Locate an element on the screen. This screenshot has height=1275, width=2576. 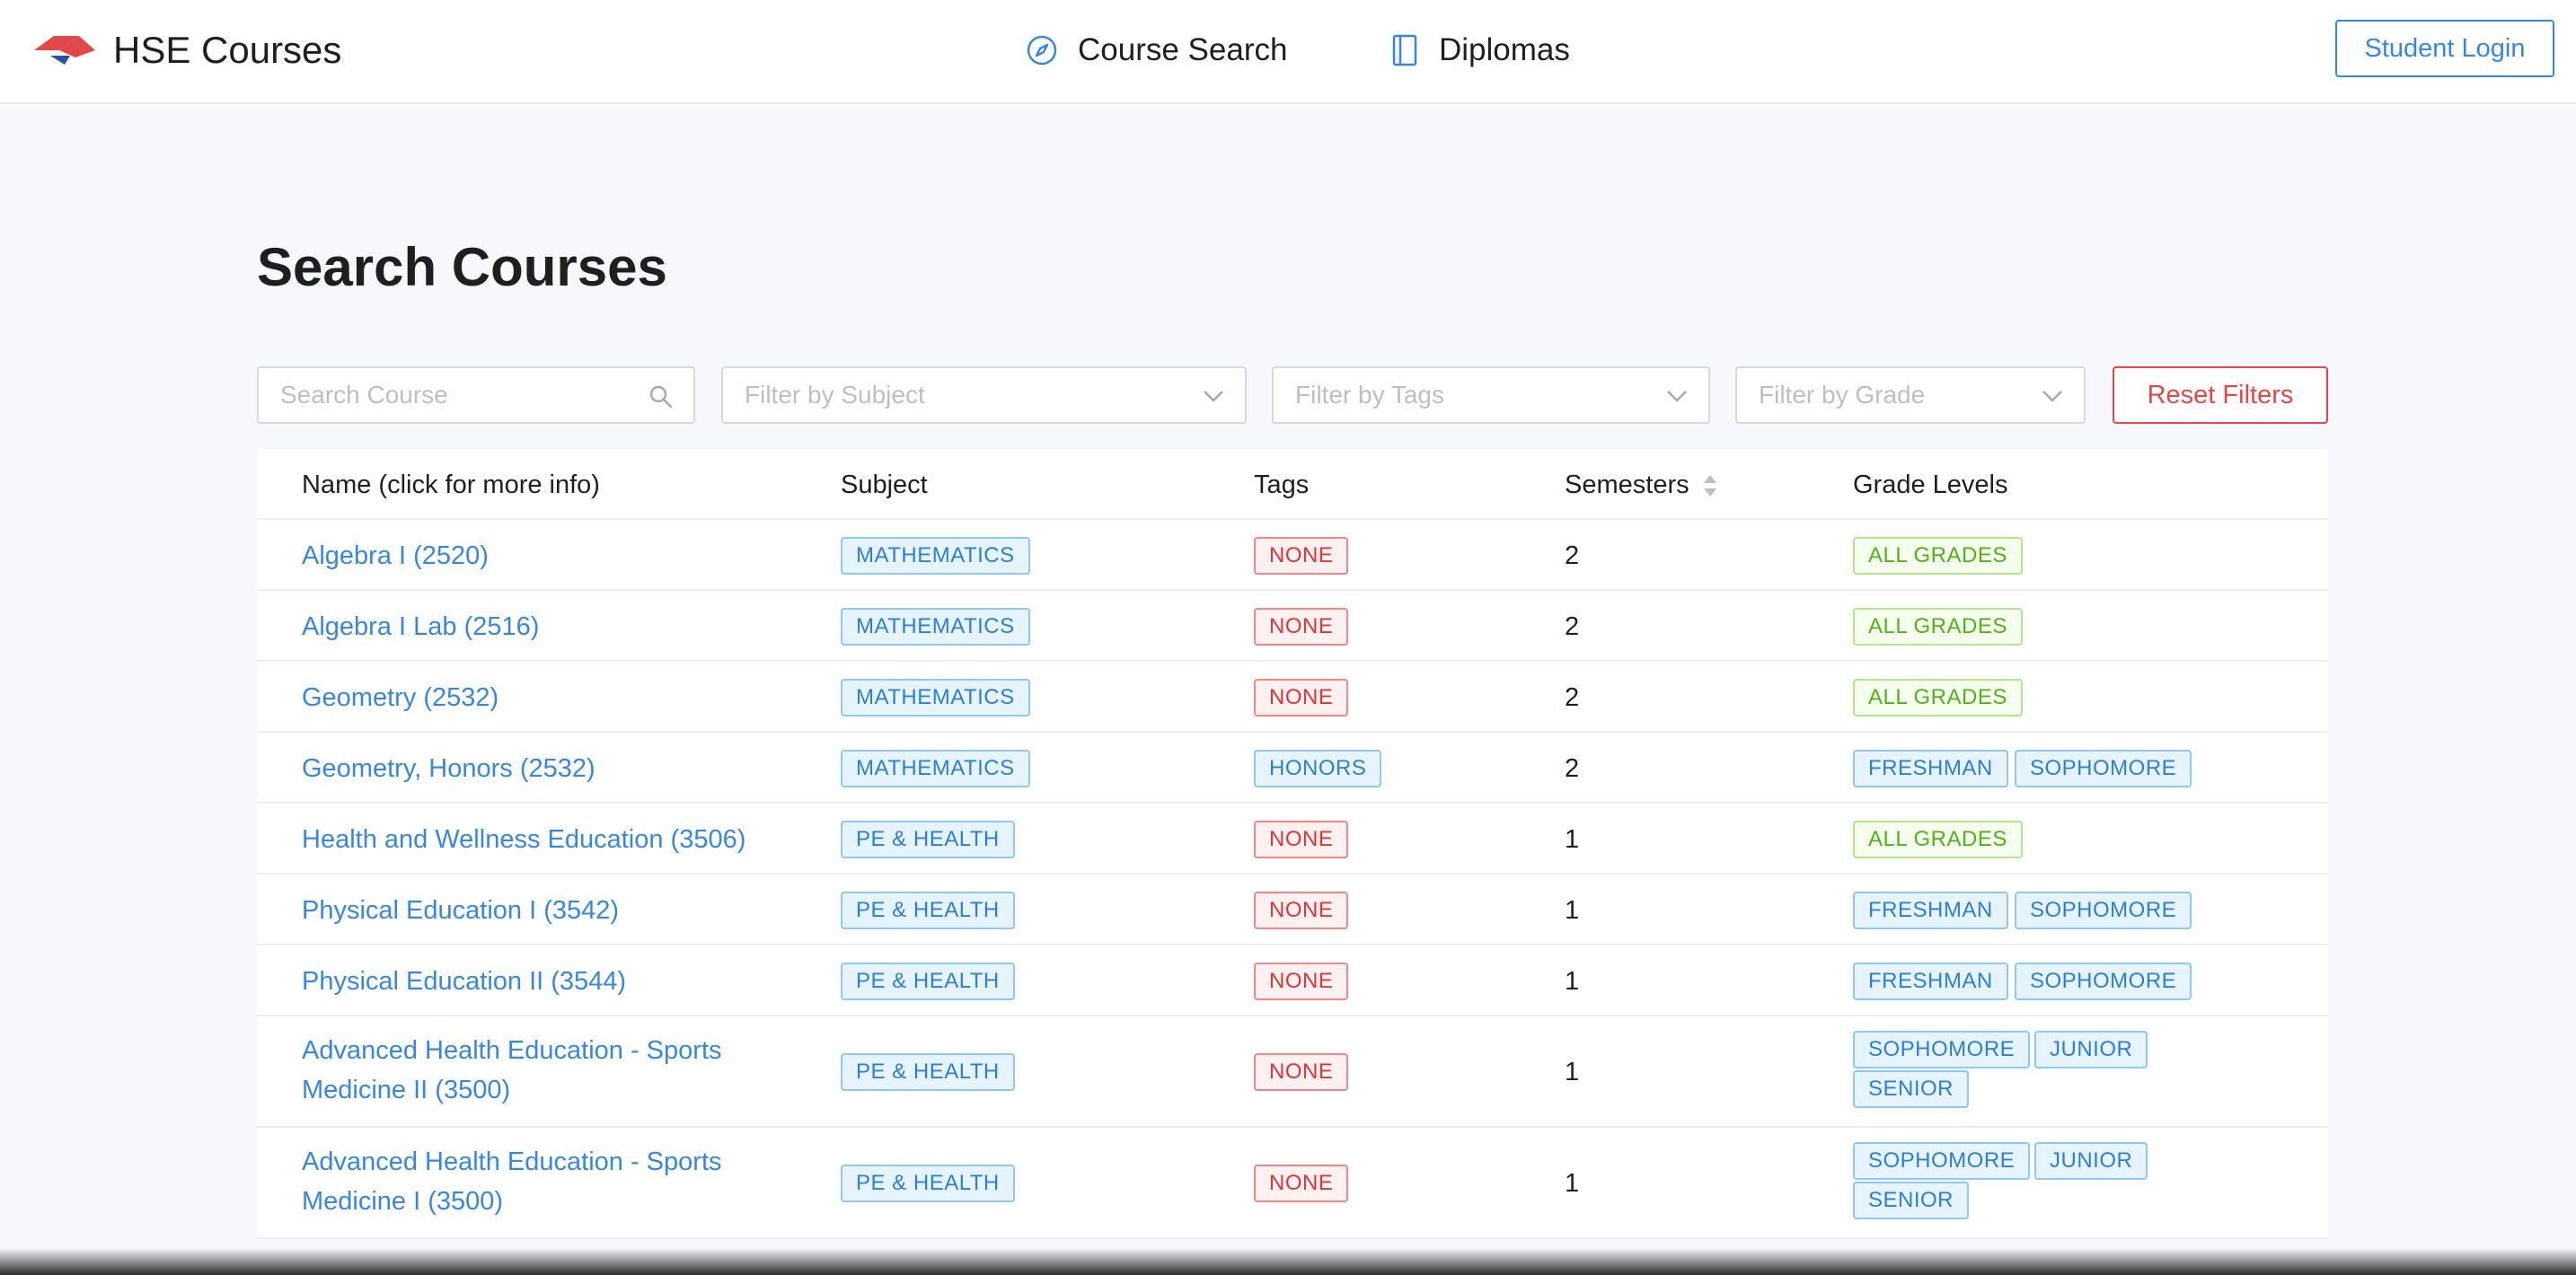
grade-placeholder: Filter by Grade is located at coordinates (1842, 395).